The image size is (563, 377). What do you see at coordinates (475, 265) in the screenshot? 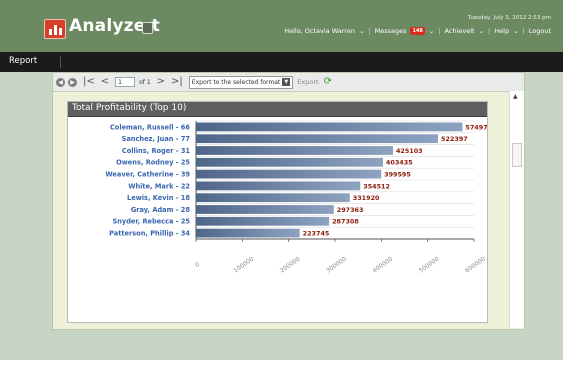
I see `x-tick-label: 600000` at bounding box center [475, 265].